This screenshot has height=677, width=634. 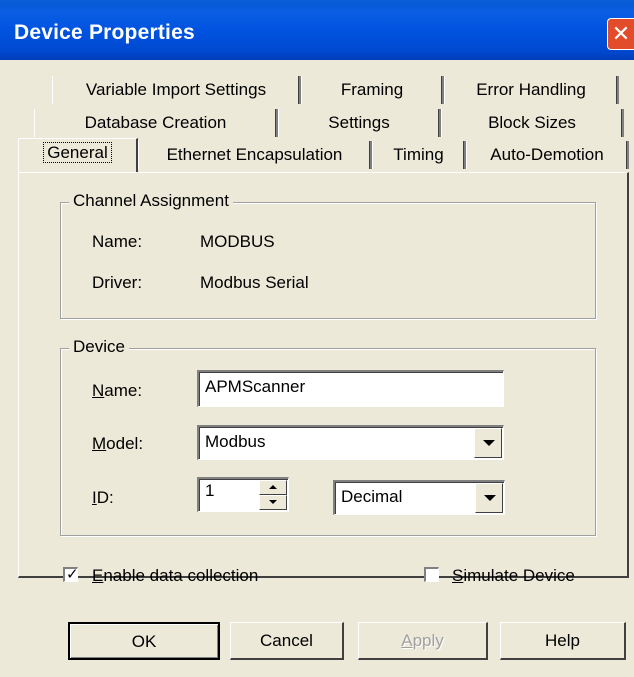 What do you see at coordinates (151, 201) in the screenshot?
I see `channel-assignment-legend: Channel Assignment` at bounding box center [151, 201].